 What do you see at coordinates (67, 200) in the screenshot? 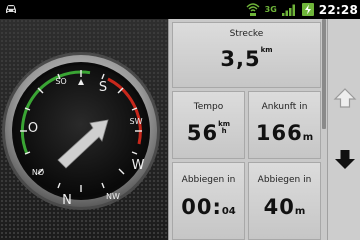
I see `compass-label-n: N` at bounding box center [67, 200].